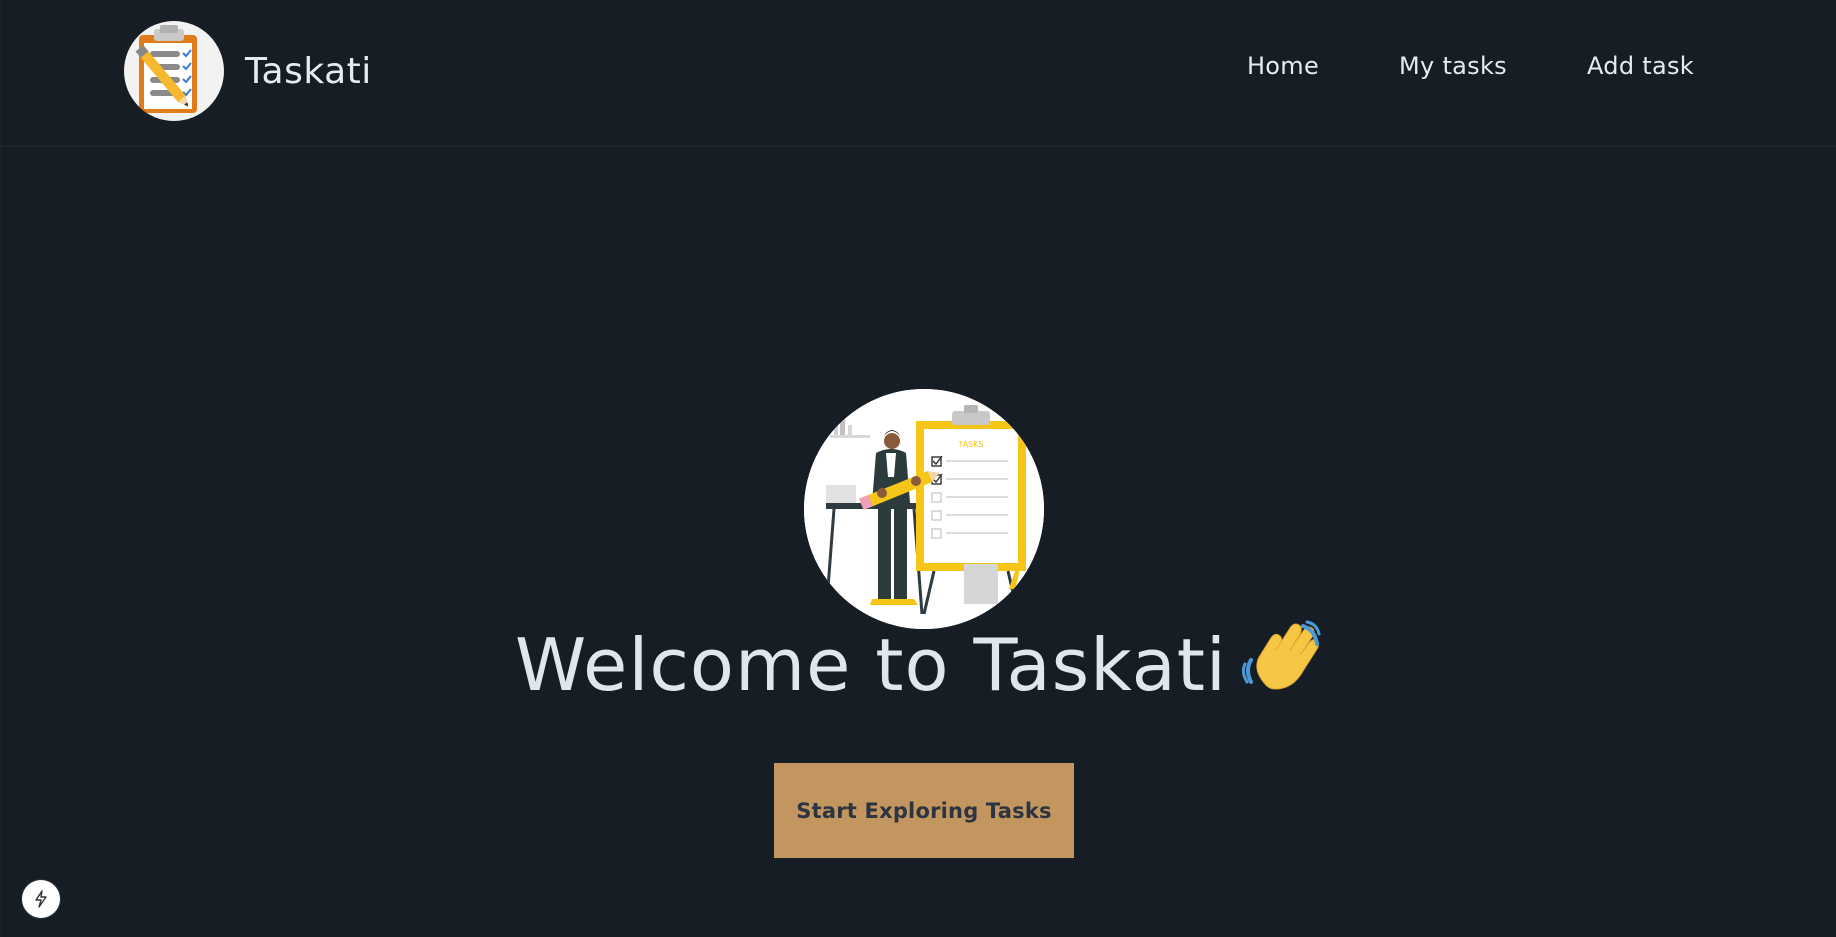  I want to click on start-exploring-button: Start Exploring Tasks, so click(924, 810).